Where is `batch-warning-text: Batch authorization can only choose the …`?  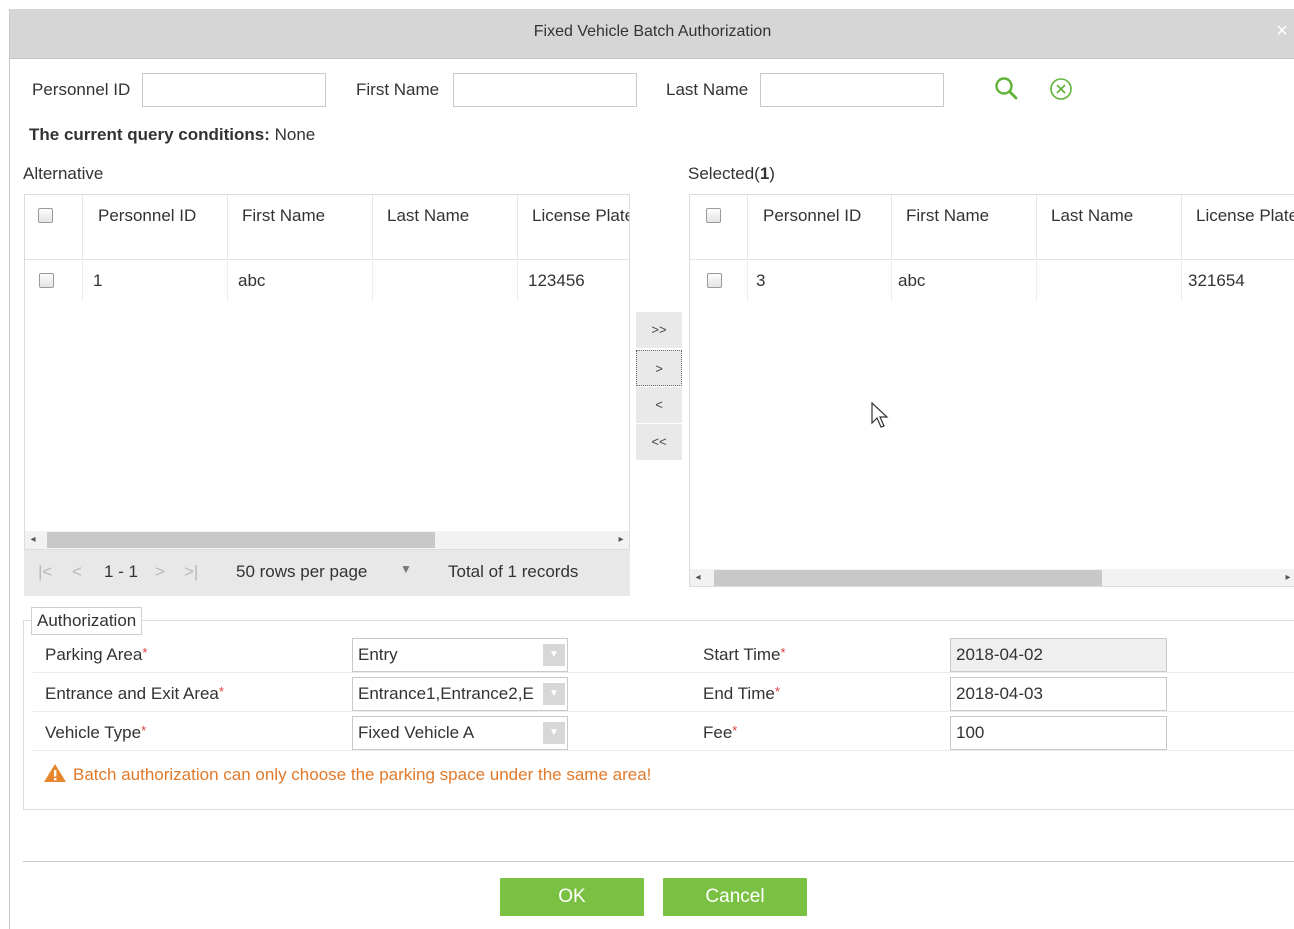 batch-warning-text: Batch authorization can only choose the … is located at coordinates (362, 774).